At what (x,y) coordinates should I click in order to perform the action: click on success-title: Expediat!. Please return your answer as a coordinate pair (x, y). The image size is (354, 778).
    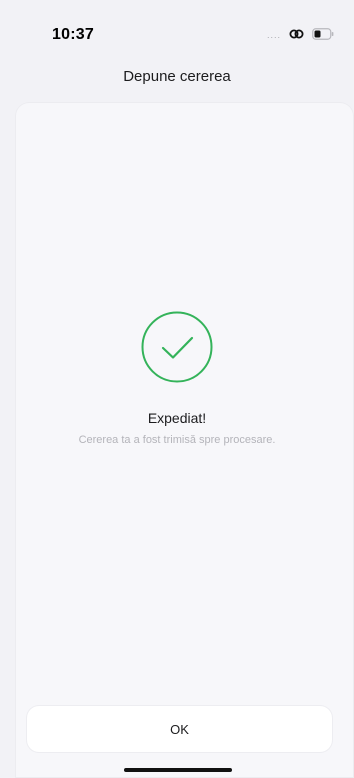
    Looking at the image, I should click on (177, 418).